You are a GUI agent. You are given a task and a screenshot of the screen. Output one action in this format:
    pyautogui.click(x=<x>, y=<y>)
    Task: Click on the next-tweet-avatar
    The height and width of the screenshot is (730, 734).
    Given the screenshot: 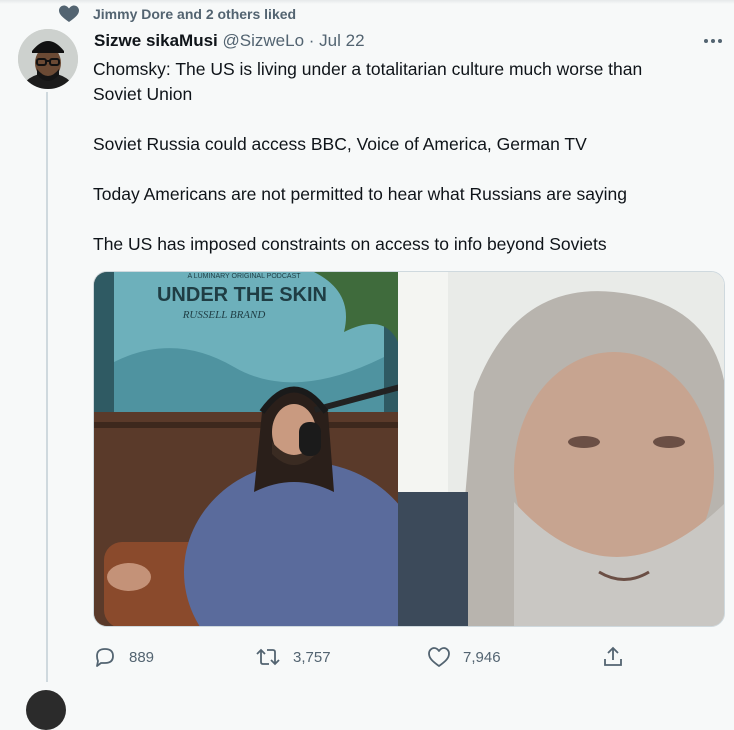 What is the action you would take?
    pyautogui.click(x=46, y=710)
    